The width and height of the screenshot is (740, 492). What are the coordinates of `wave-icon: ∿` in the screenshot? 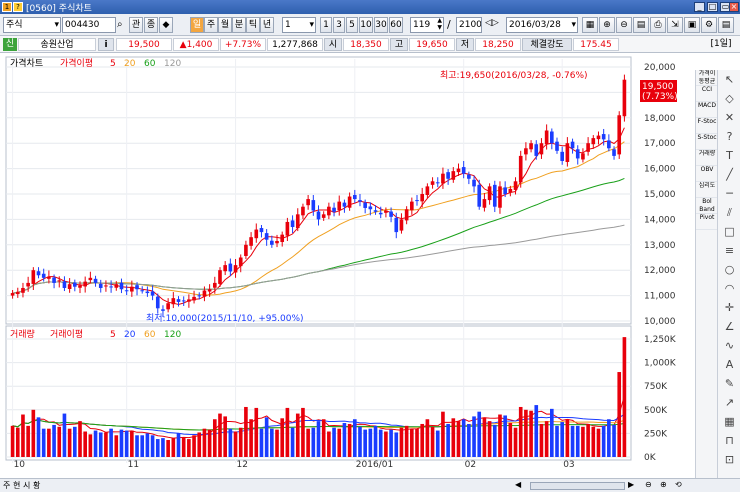 It's located at (729, 345).